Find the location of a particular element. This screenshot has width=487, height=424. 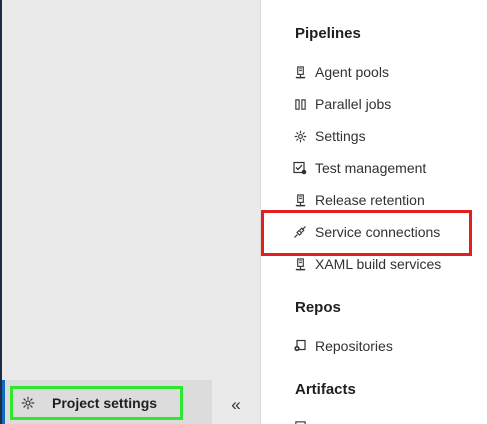

menu-item-label: Service connections is located at coordinates (378, 232).